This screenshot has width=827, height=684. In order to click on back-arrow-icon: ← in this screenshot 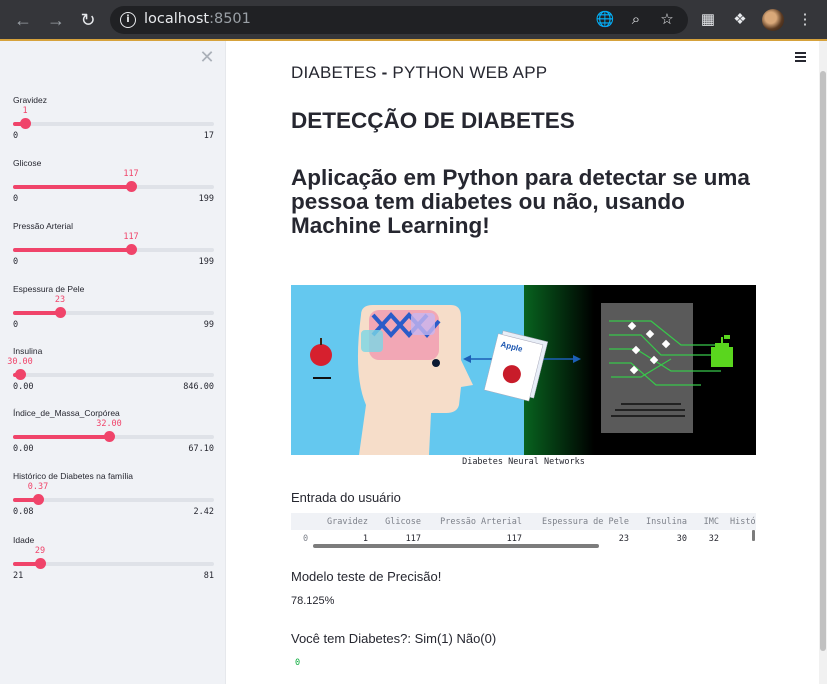, I will do `click(23, 20)`.